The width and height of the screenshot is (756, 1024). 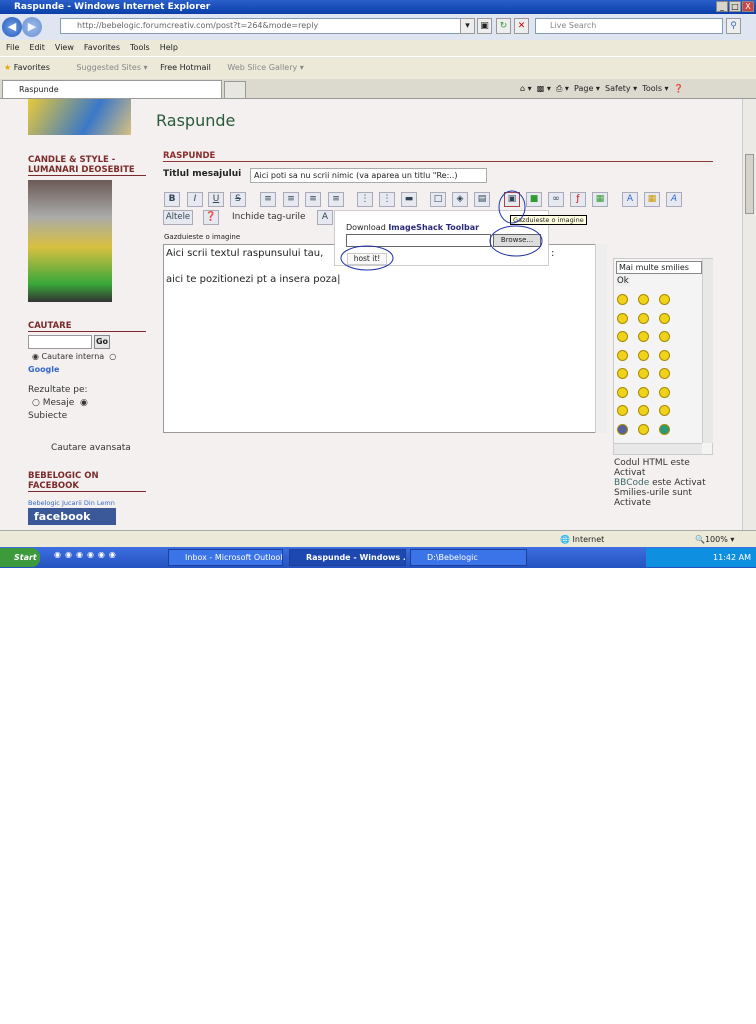 What do you see at coordinates (70, 241) in the screenshot?
I see `candle-image` at bounding box center [70, 241].